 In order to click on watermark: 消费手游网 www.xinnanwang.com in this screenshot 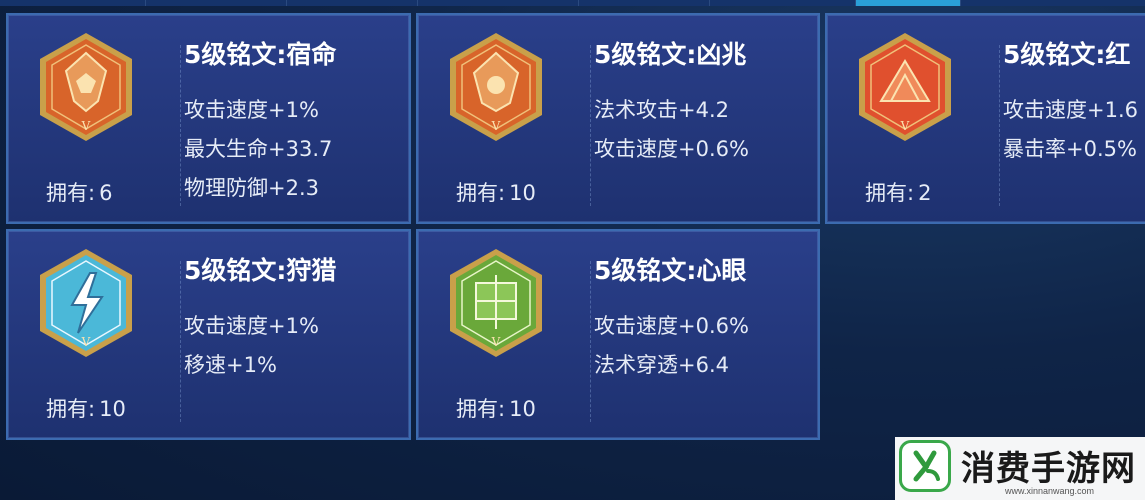, I will do `click(1020, 468)`.